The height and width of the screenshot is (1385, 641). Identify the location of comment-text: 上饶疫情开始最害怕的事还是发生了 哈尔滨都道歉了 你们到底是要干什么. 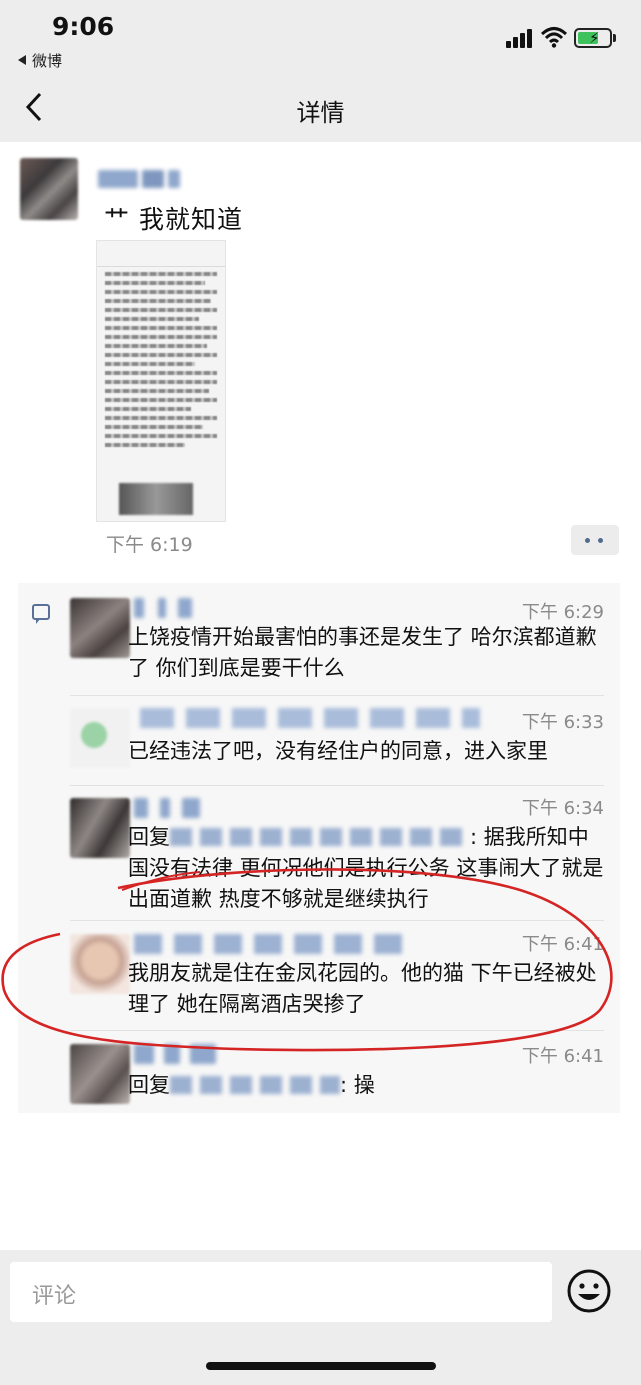
(362, 652).